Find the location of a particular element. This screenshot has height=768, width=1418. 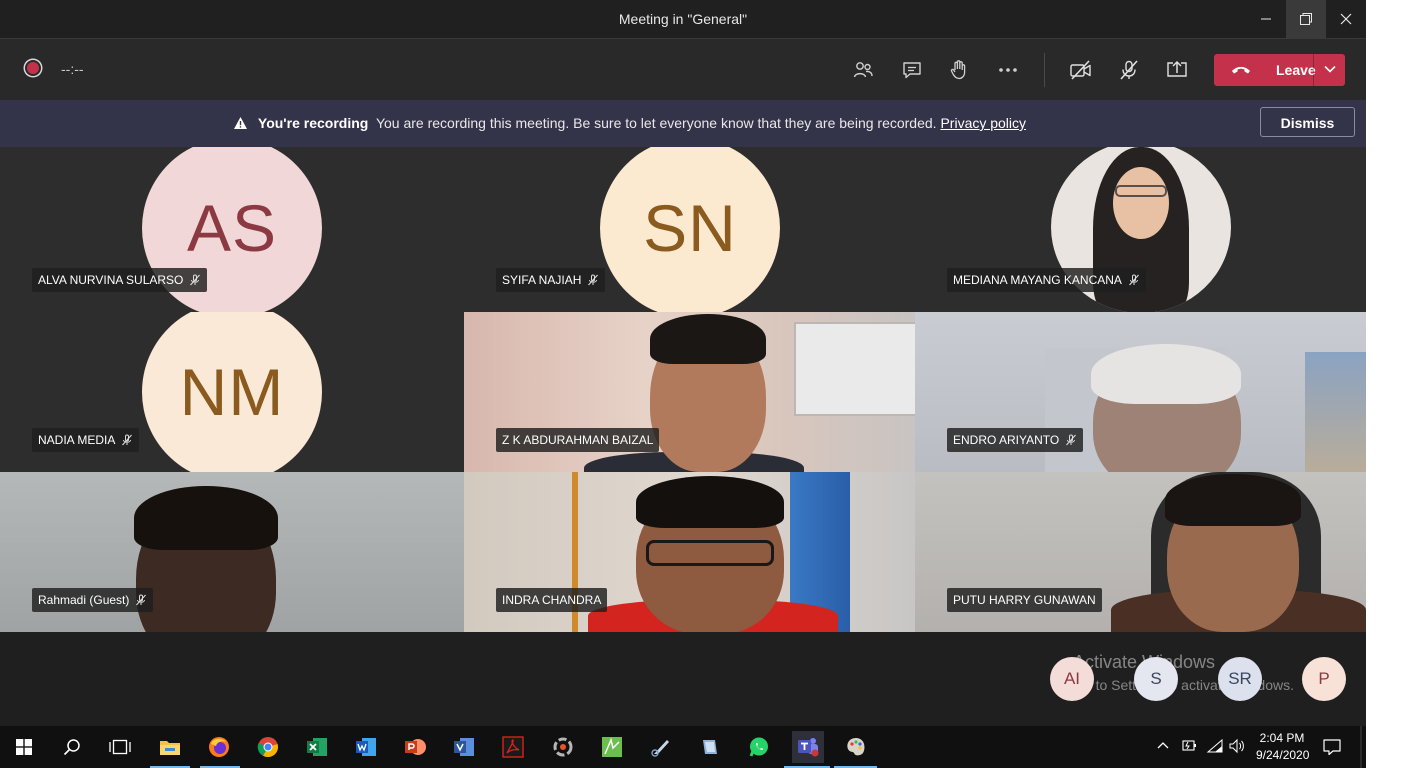

search-button is located at coordinates (72, 747).